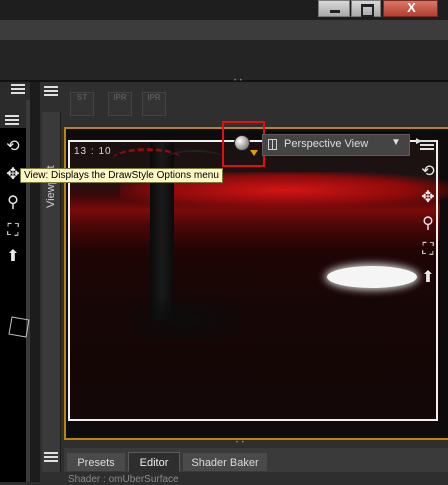  Describe the element at coordinates (96, 462) in the screenshot. I see `tab-presets: Presets` at that location.